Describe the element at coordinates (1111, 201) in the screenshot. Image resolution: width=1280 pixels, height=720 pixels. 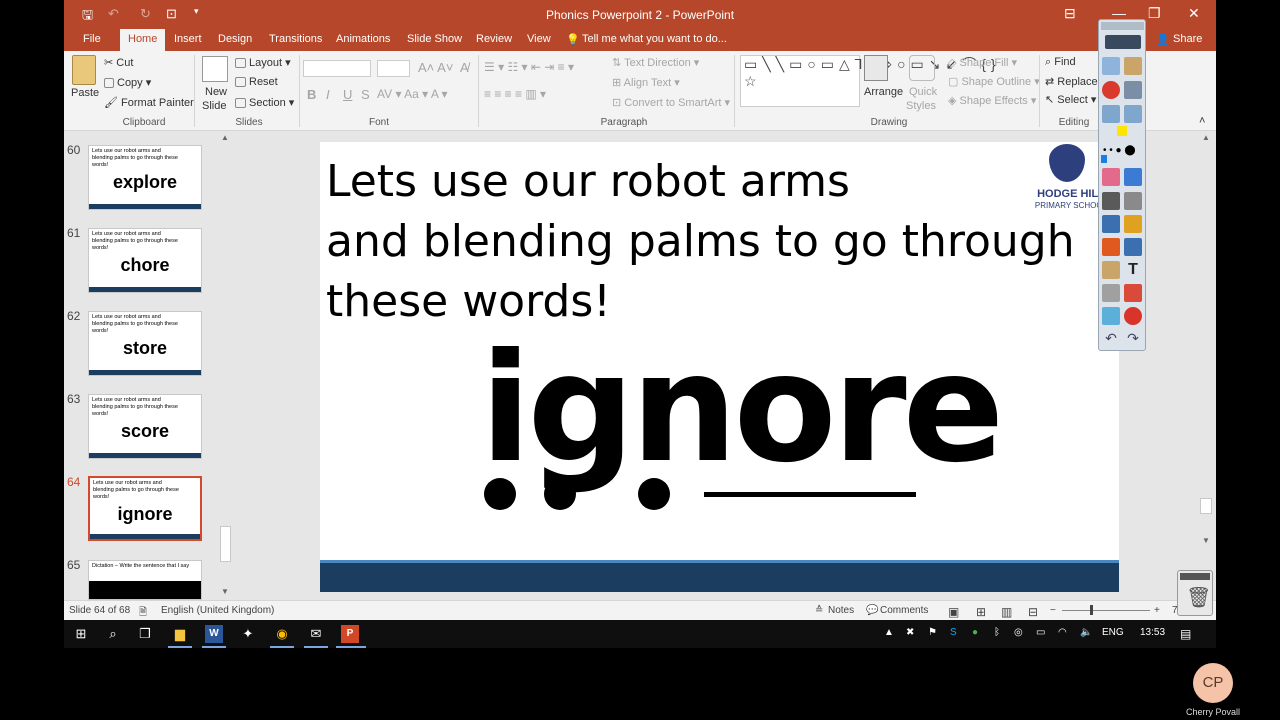
I see `toolbox-pointer-icon` at that location.